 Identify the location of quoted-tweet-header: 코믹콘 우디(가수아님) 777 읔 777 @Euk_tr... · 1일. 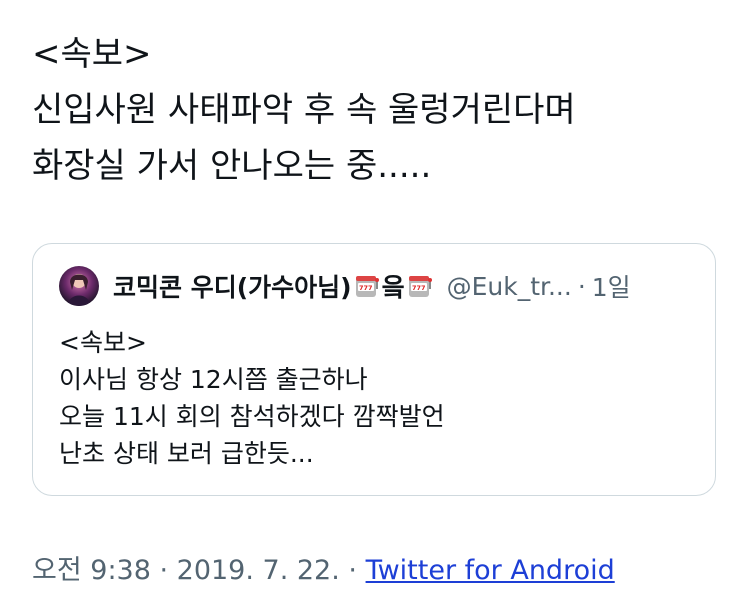
(345, 286).